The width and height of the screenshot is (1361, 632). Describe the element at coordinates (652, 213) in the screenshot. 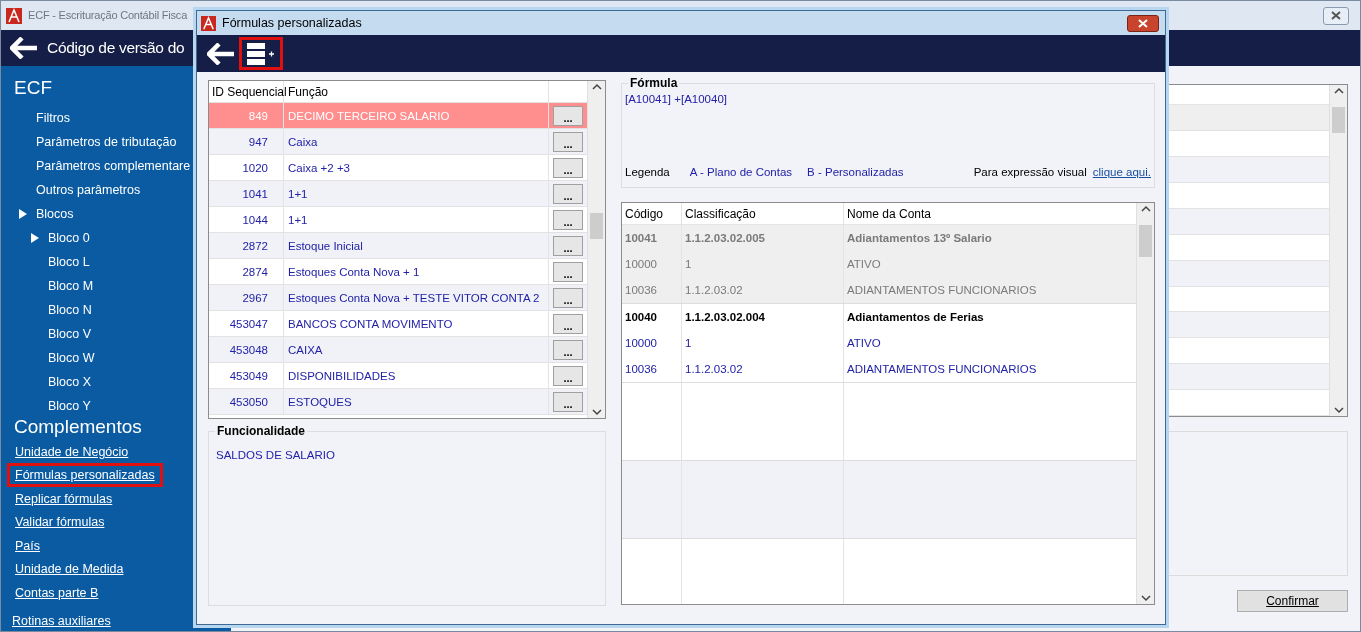

I see `column-header: Código` at that location.